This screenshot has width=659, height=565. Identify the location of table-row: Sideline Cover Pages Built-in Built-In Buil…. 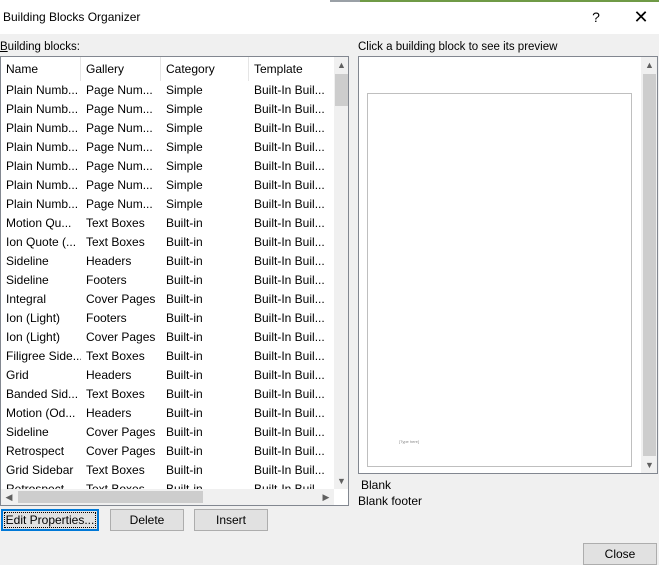
(167, 432).